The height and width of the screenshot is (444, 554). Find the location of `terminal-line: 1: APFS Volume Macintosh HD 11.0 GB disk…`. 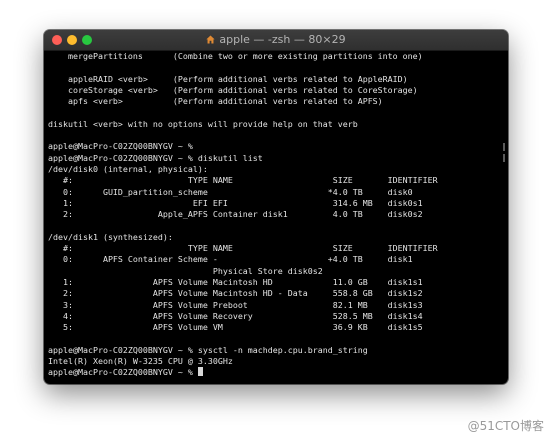

terminal-line: 1: APFS Volume Macintosh HD 11.0 GB disk… is located at coordinates (235, 281).